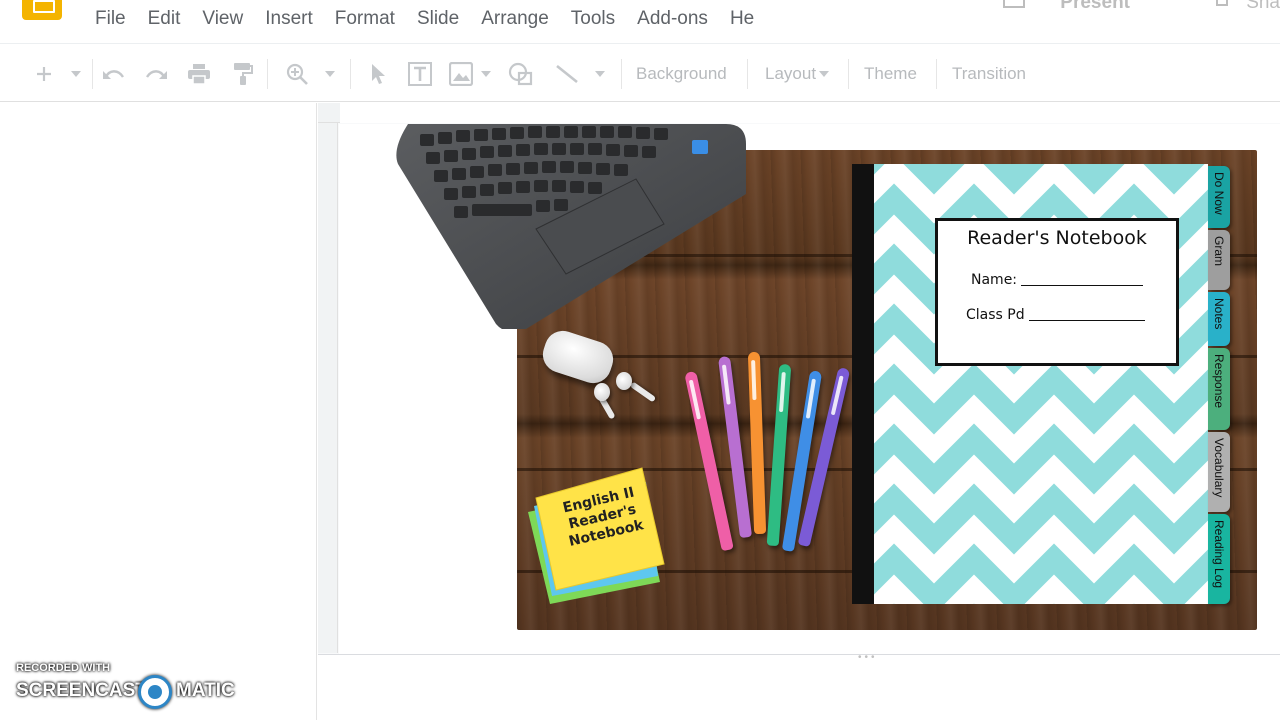 Image resolution: width=1280 pixels, height=720 pixels. I want to click on image-dropdown-icon, so click(486, 73).